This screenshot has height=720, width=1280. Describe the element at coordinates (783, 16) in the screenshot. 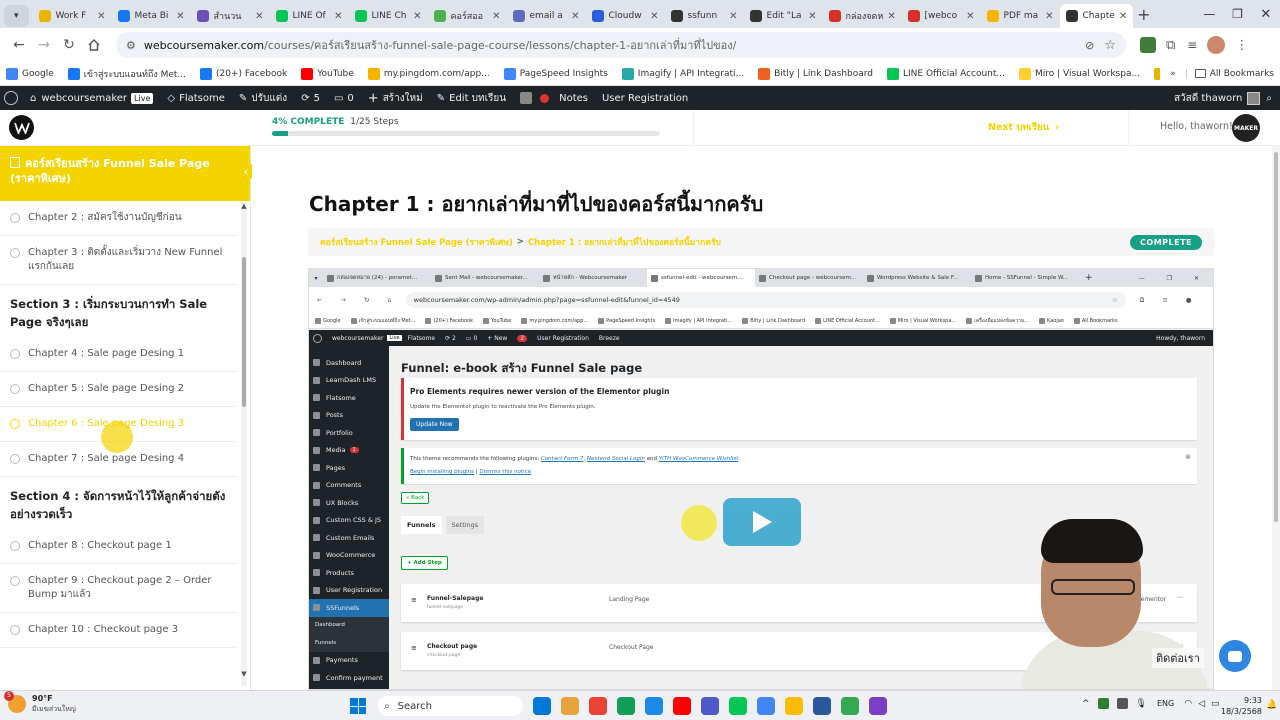

I see `browser-tab: Edit "La ✕` at that location.